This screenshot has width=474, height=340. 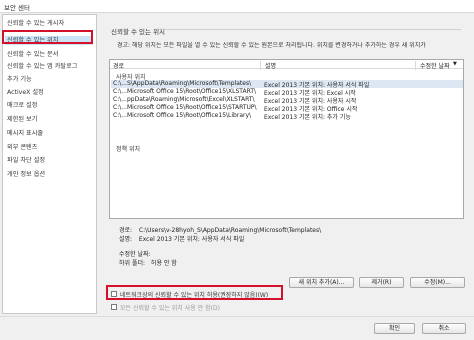 What do you see at coordinates (32, 54) in the screenshot?
I see `sidebar-item-trusted-documents: 신뢰할 수 있는 문서` at bounding box center [32, 54].